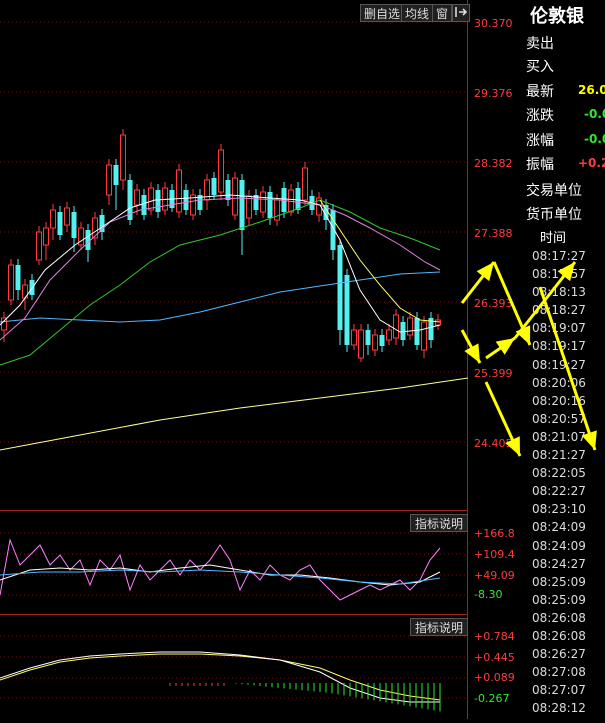 The height and width of the screenshot is (723, 605). Describe the element at coordinates (528, 359) in the screenshot. I see `annotation-arrows` at that location.